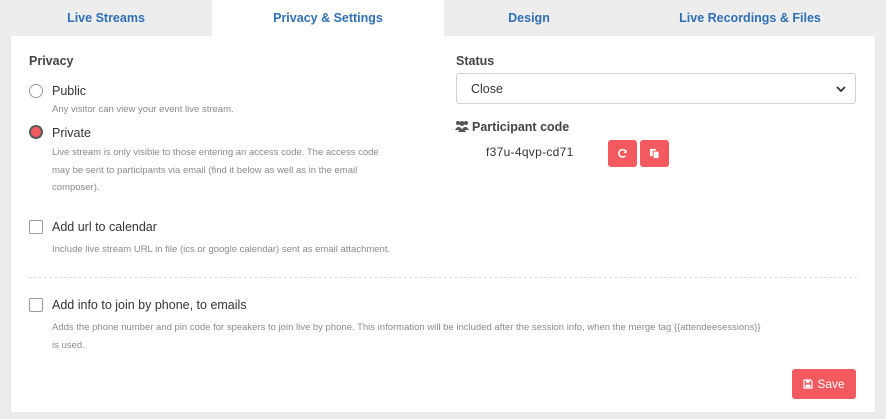 The image size is (886, 419). I want to click on save-label: Save, so click(831, 384).